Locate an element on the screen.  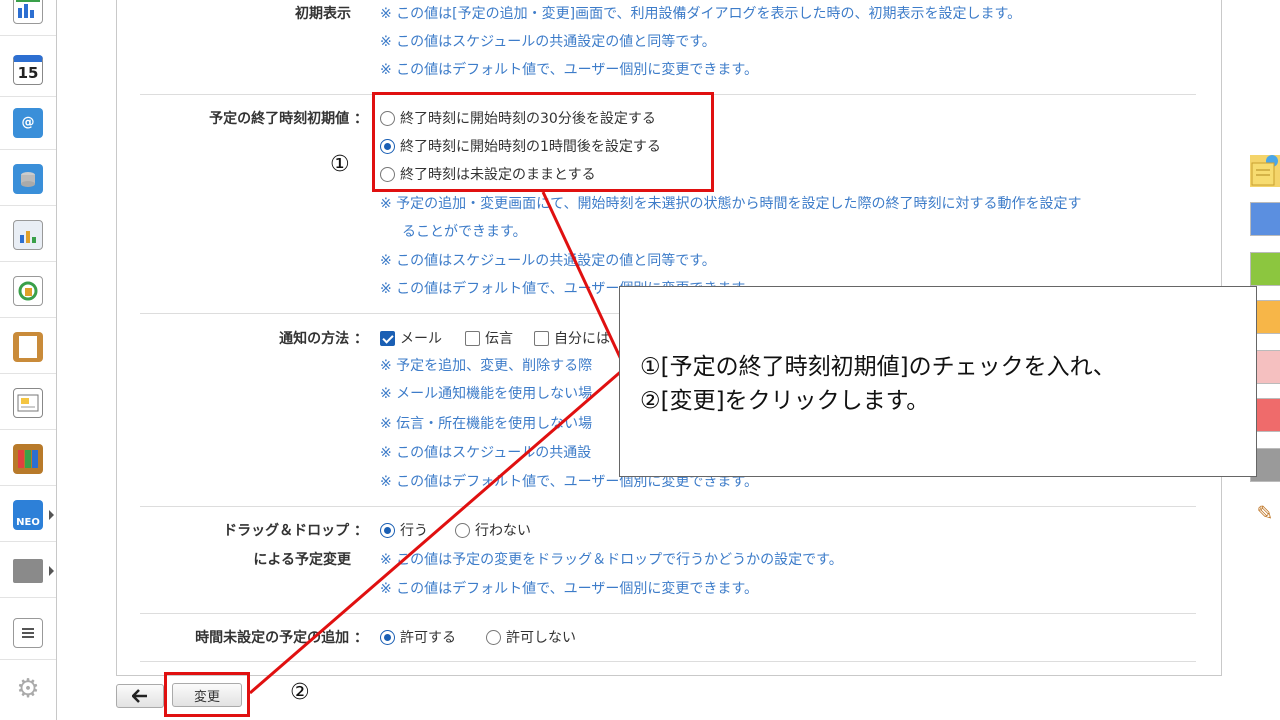
instruction-callout: ①[予定の終了時刻初期値]のチェックを入れ、 ②[変更]をクリックします。 is located at coordinates (938, 381).